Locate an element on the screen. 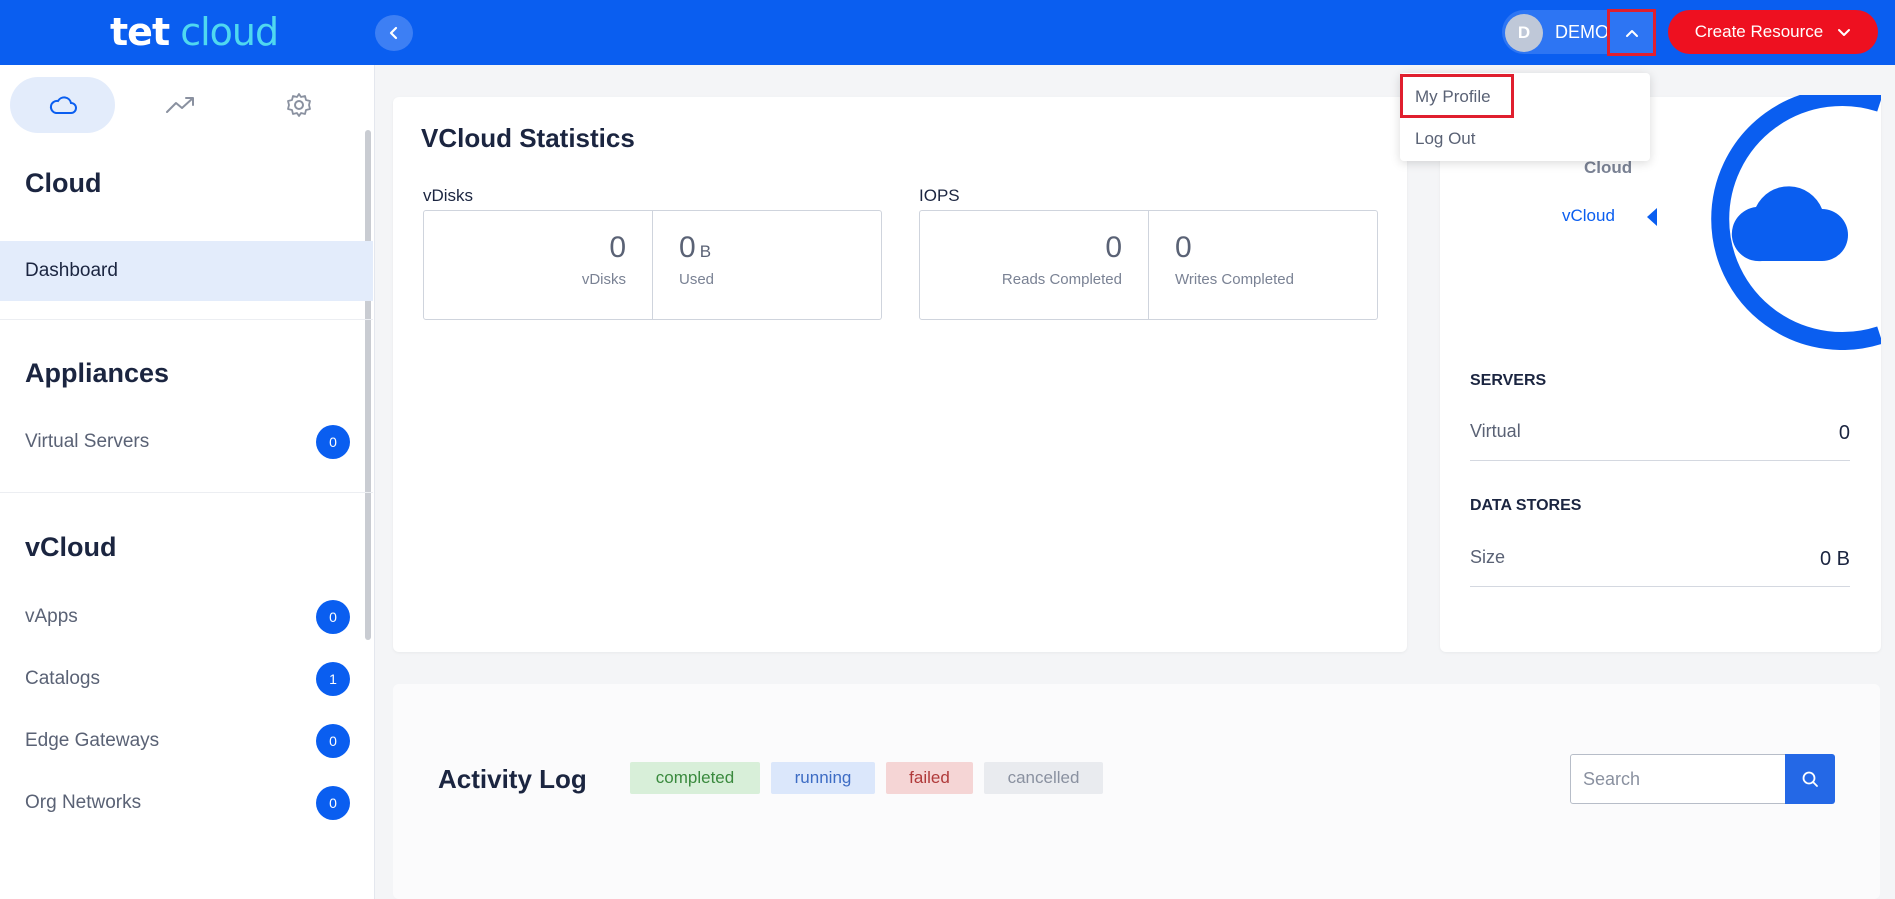  trend-icon is located at coordinates (179, 105).